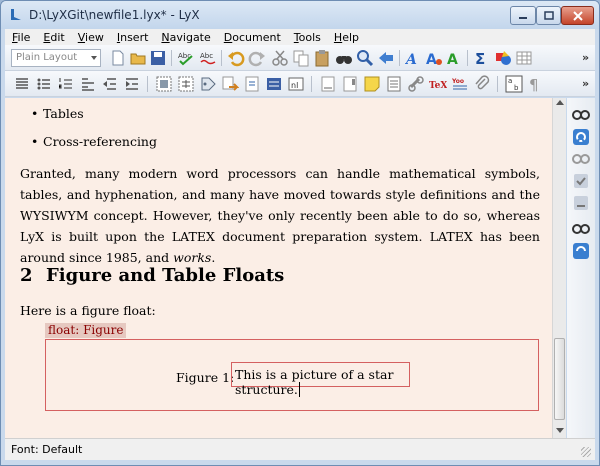  Describe the element at coordinates (300, 449) in the screenshot. I see `status-bar: Font: Default` at that location.